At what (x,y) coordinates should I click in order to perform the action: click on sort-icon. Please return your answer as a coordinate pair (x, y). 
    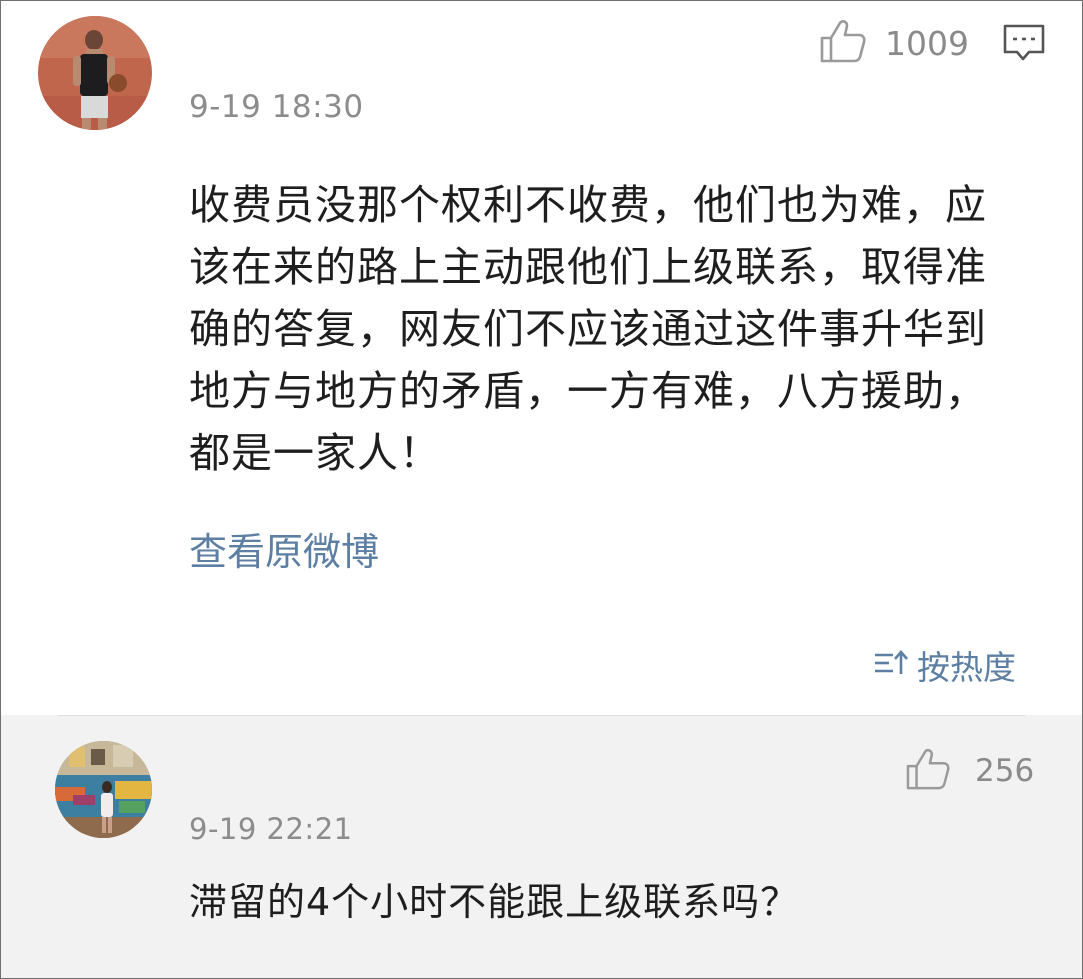
    Looking at the image, I should click on (891, 665).